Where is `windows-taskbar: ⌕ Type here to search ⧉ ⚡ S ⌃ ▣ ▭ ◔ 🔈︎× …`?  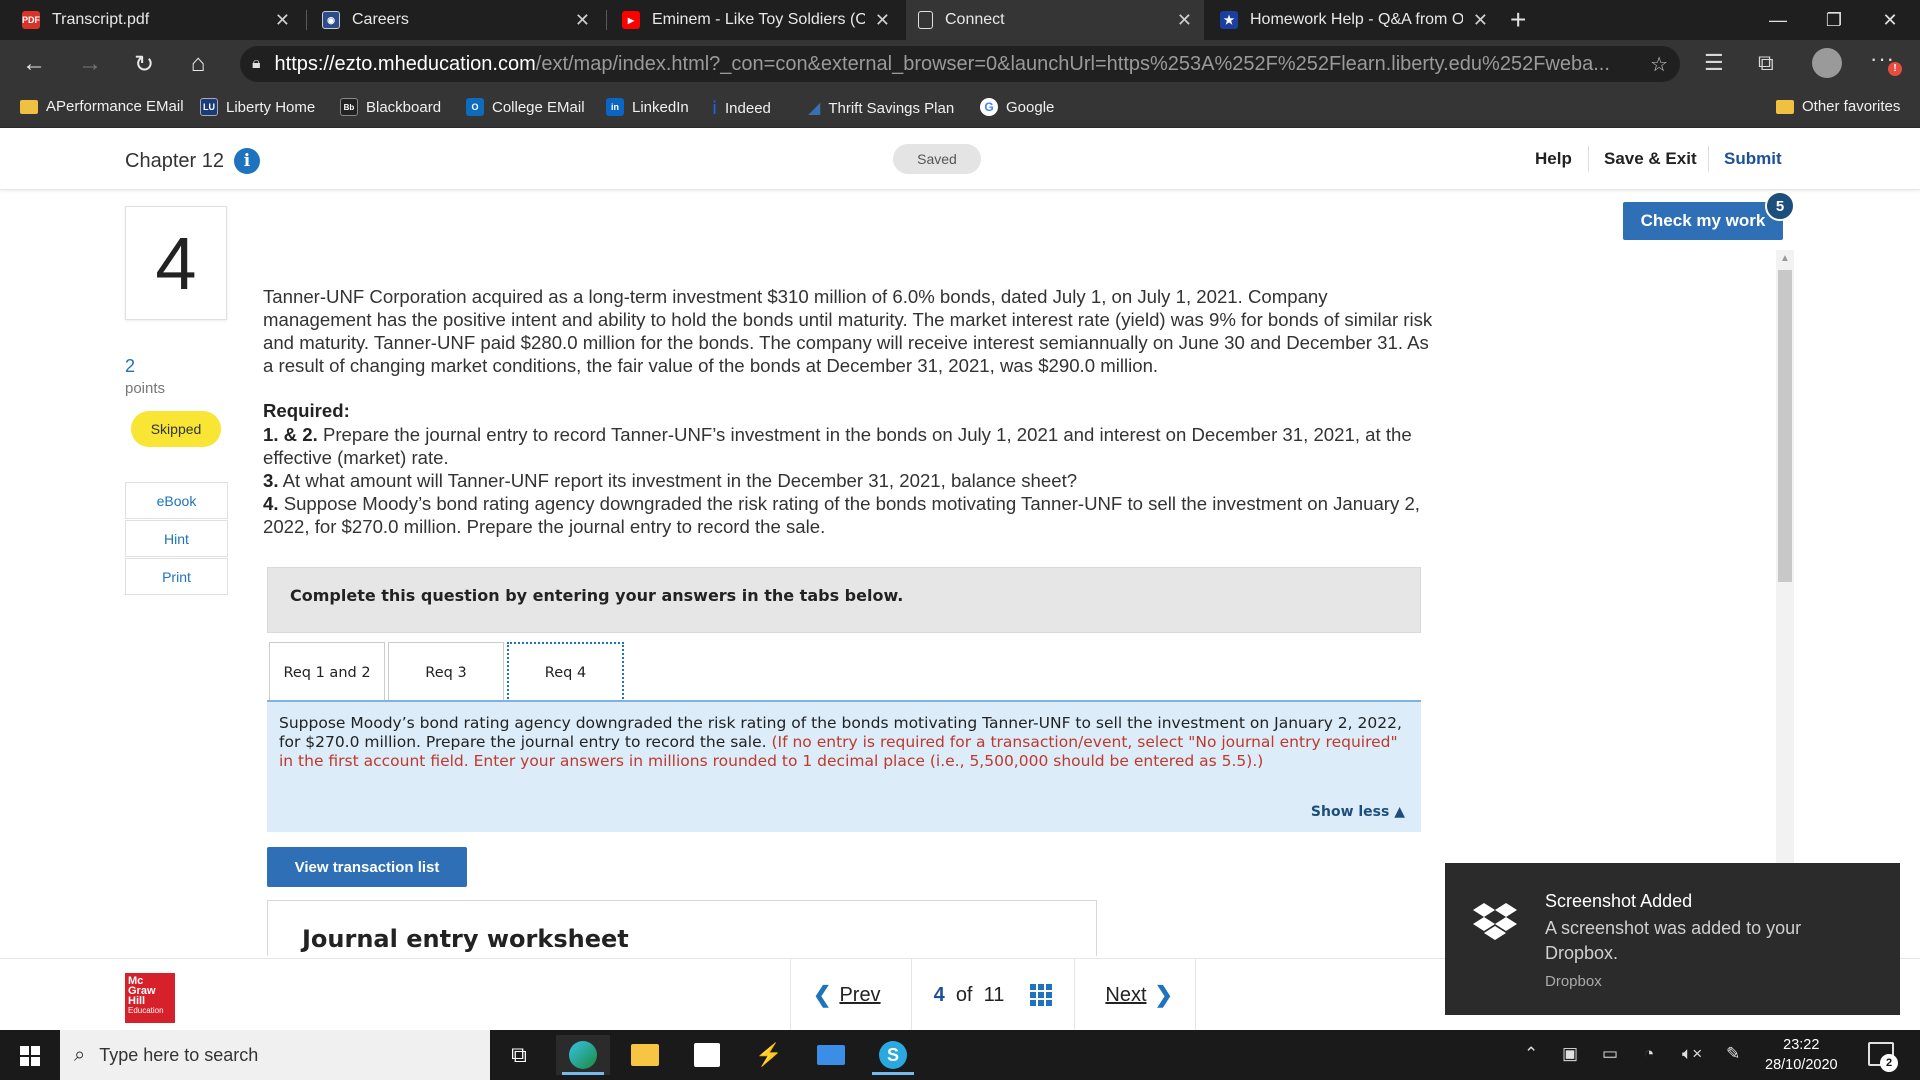 windows-taskbar: ⌕ Type here to search ⧉ ⚡ S ⌃ ▣ ▭ ◔ 🔈︎× … is located at coordinates (960, 1055).